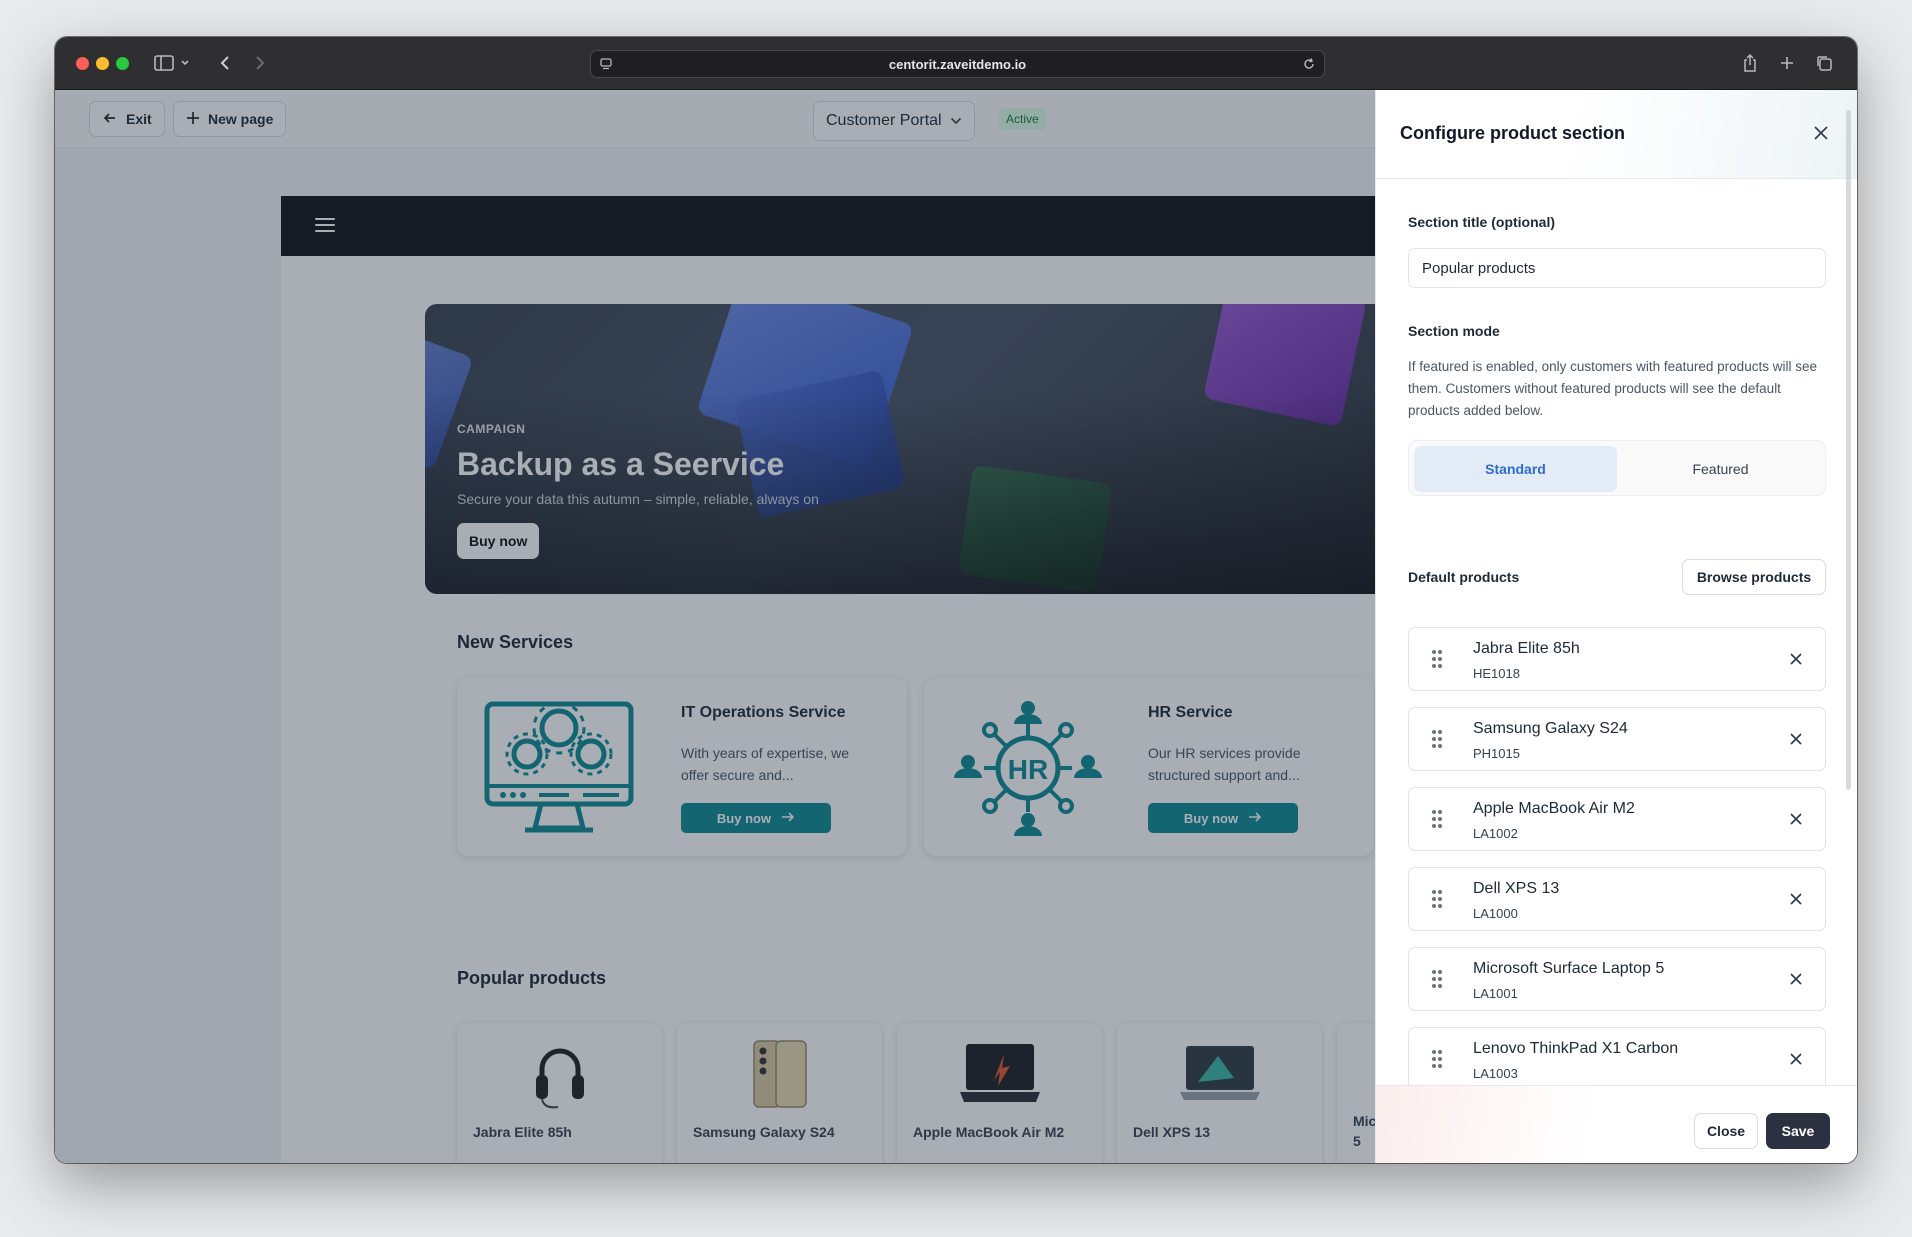 The image size is (1912, 1237). Describe the element at coordinates (1617, 899) in the screenshot. I see `product-row: Dell XPS 13 LA1000` at that location.